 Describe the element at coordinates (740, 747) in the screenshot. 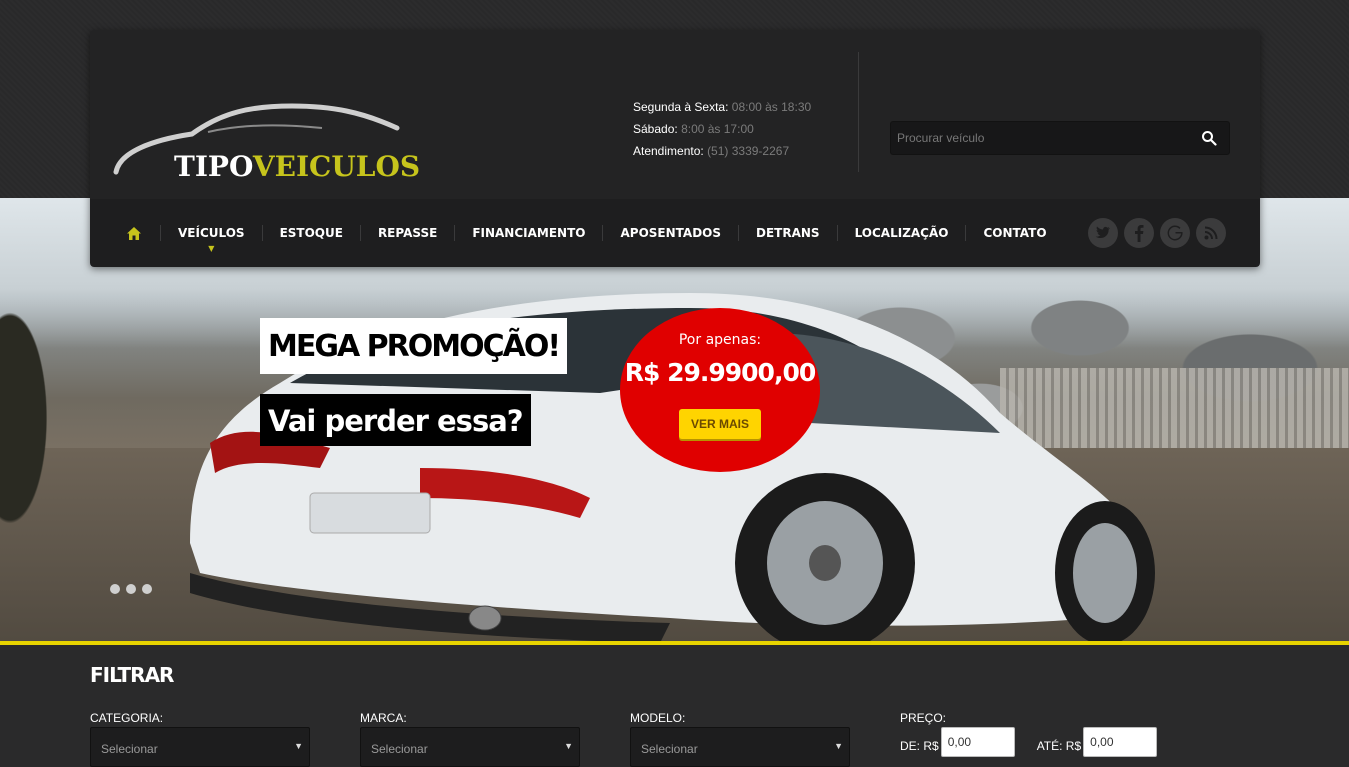

I see `modelo-select: Selecionar ▼` at that location.